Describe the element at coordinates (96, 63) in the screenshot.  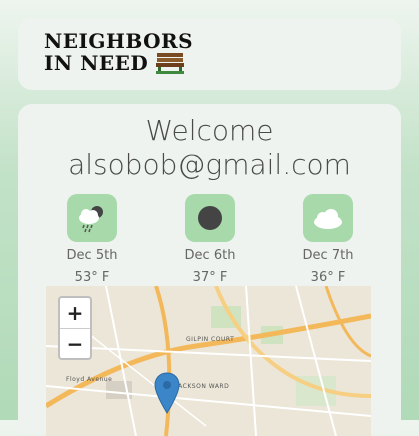
I see `logo-line2: in Need` at that location.